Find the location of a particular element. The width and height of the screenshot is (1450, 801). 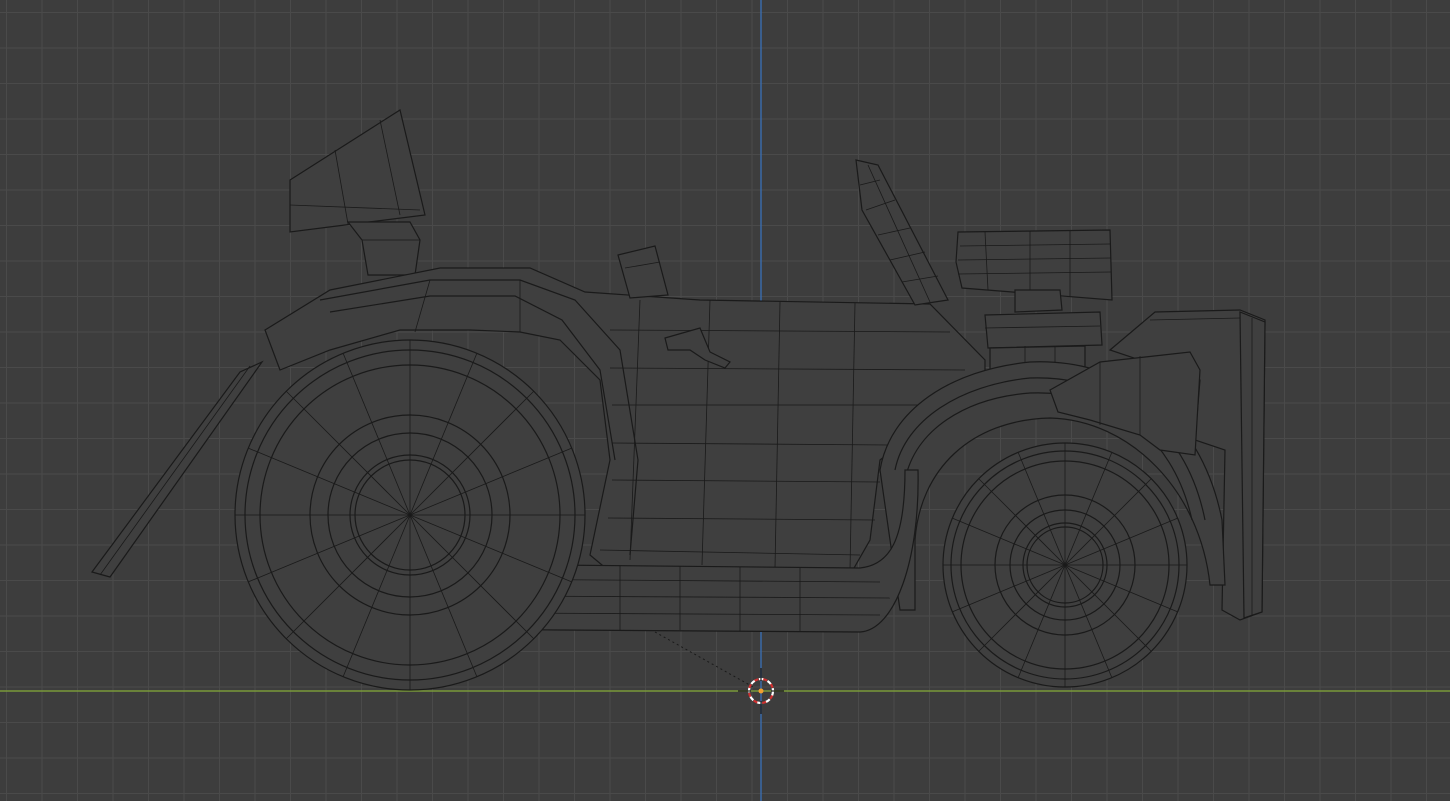

windshield-mesh is located at coordinates (902, 232).